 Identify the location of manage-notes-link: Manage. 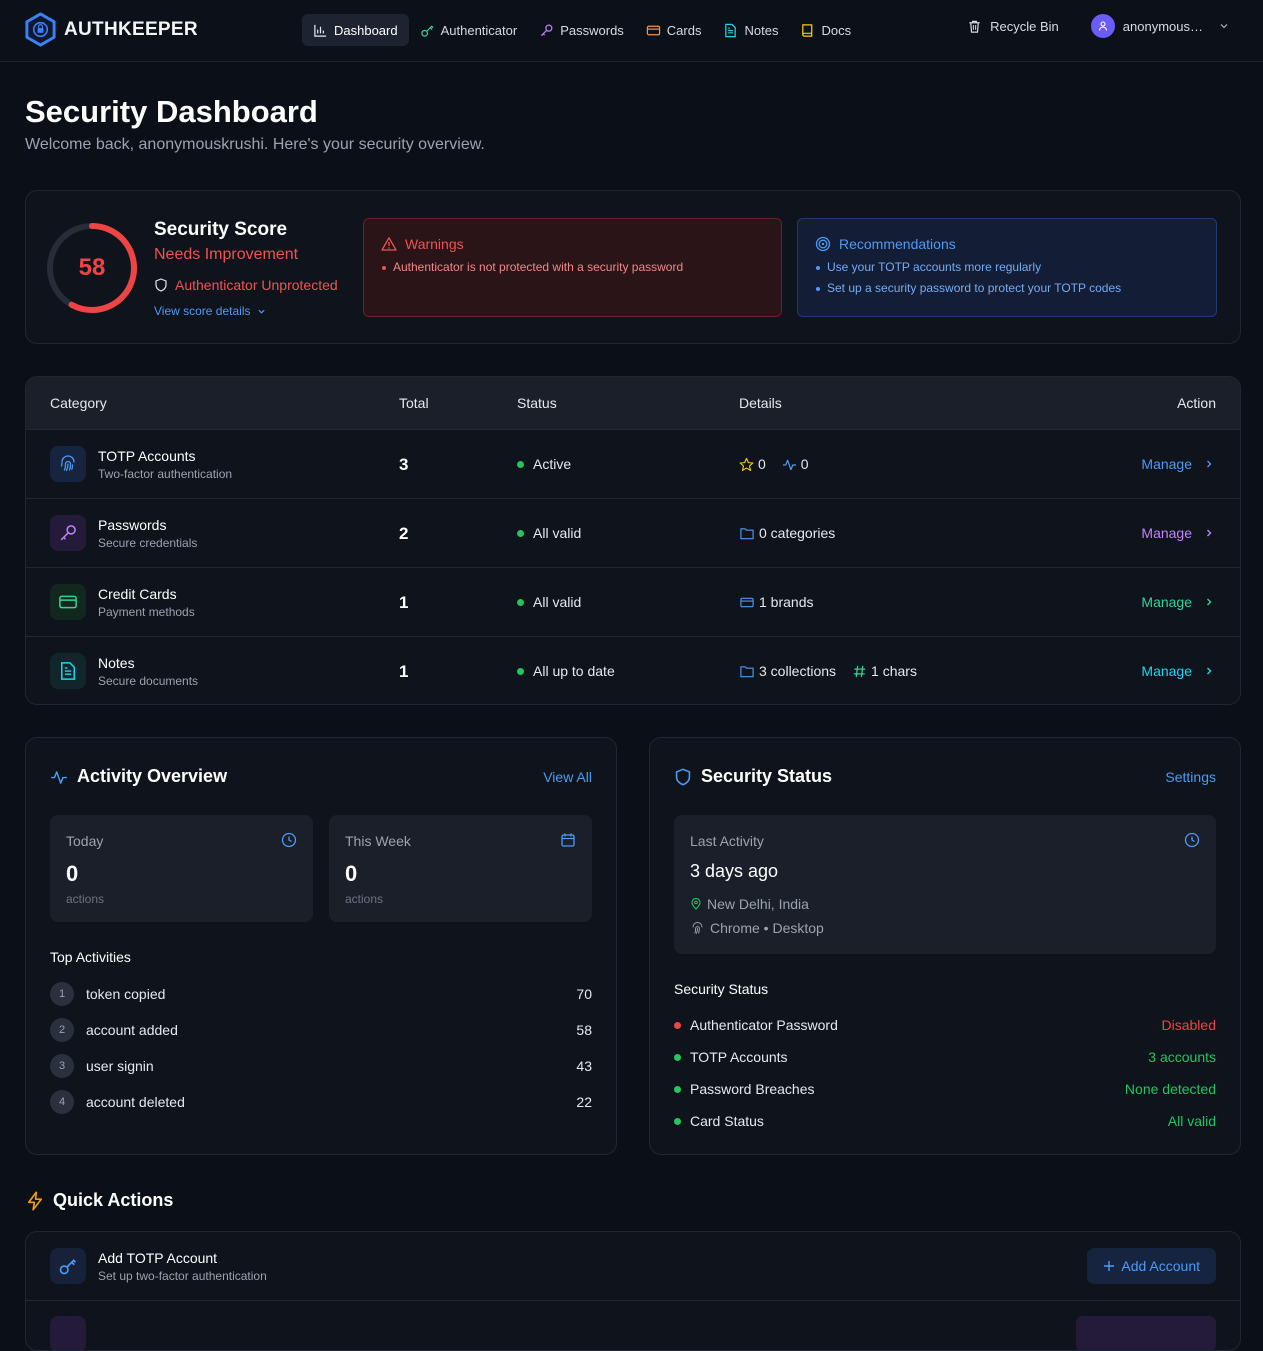
(1177, 671).